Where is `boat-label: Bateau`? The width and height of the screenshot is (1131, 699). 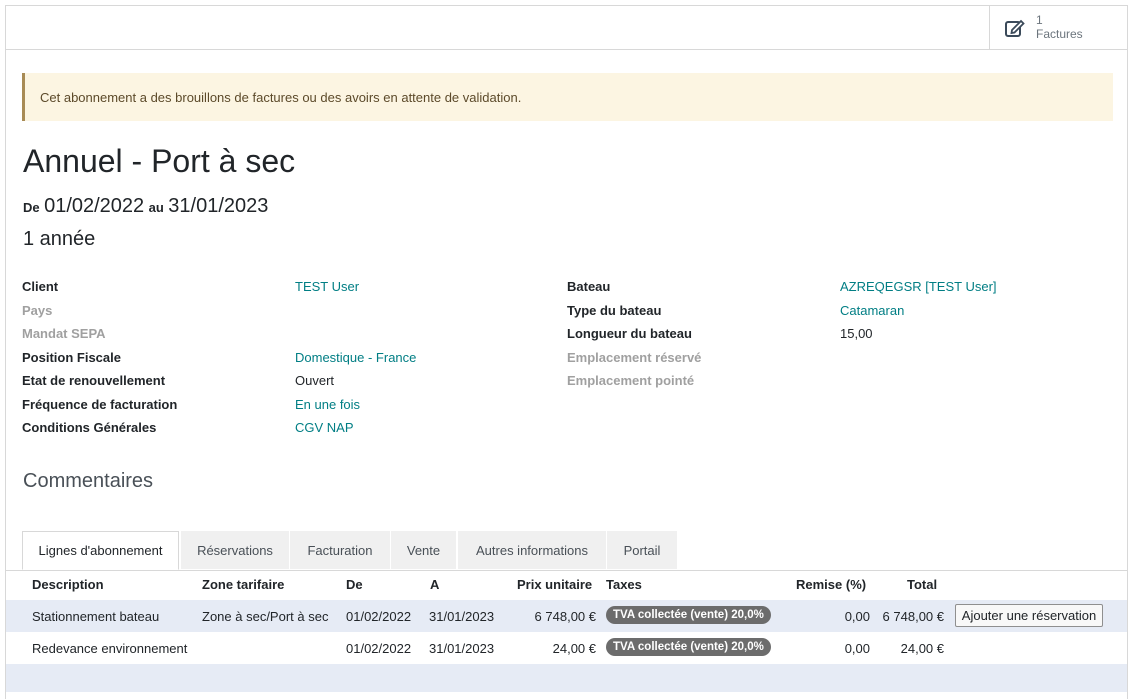
boat-label: Bateau is located at coordinates (589, 286).